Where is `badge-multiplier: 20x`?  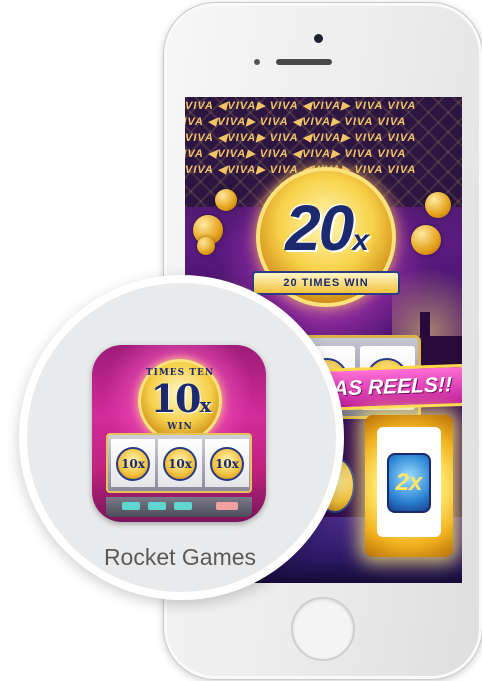 badge-multiplier: 20x is located at coordinates (327, 228).